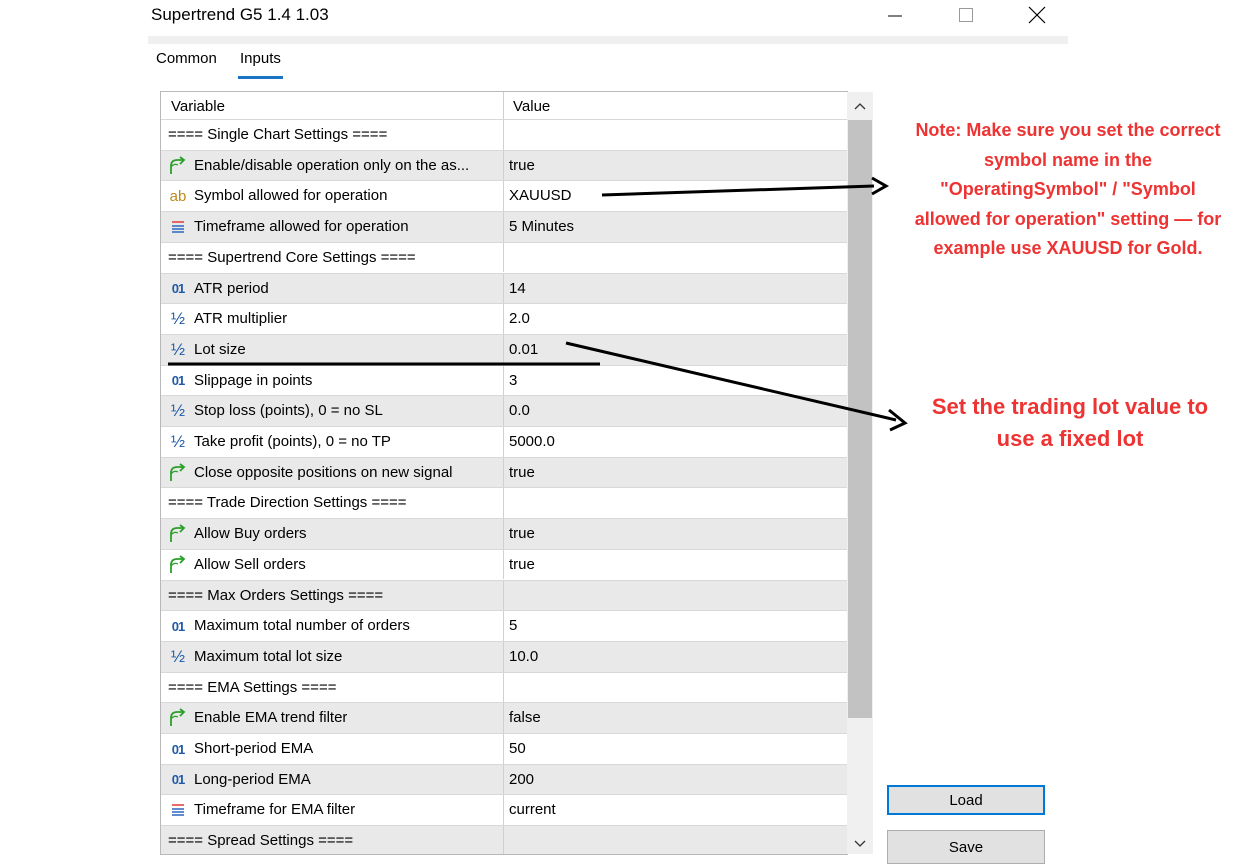 The height and width of the screenshot is (864, 1258). I want to click on row-value: 5, so click(513, 625).